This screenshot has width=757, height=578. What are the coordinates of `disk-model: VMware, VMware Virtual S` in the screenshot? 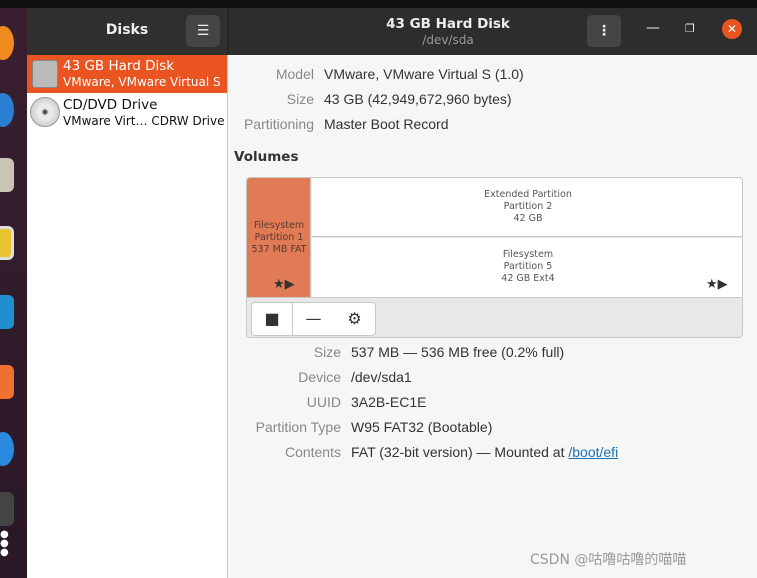 It's located at (142, 82).